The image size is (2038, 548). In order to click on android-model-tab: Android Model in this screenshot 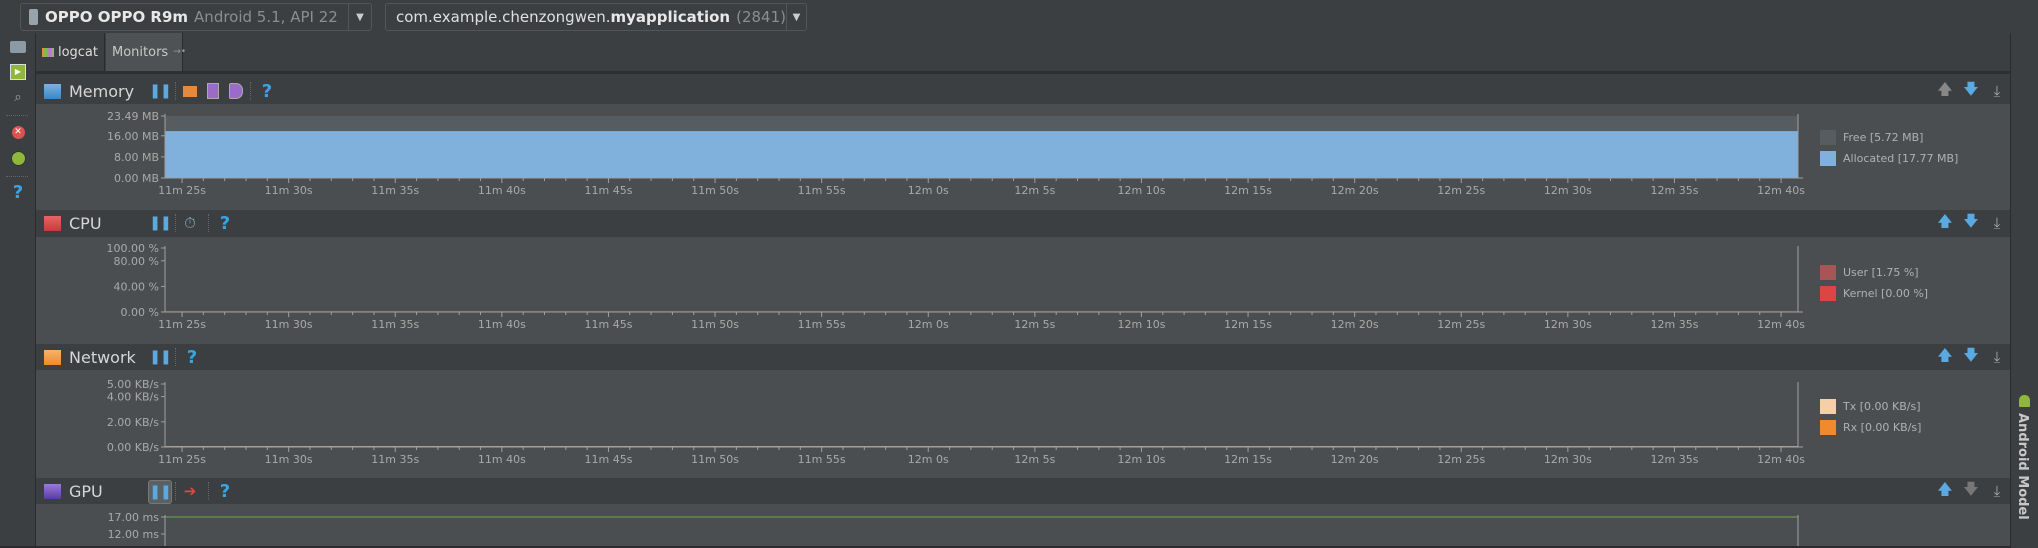, I will do `click(2022, 466)`.